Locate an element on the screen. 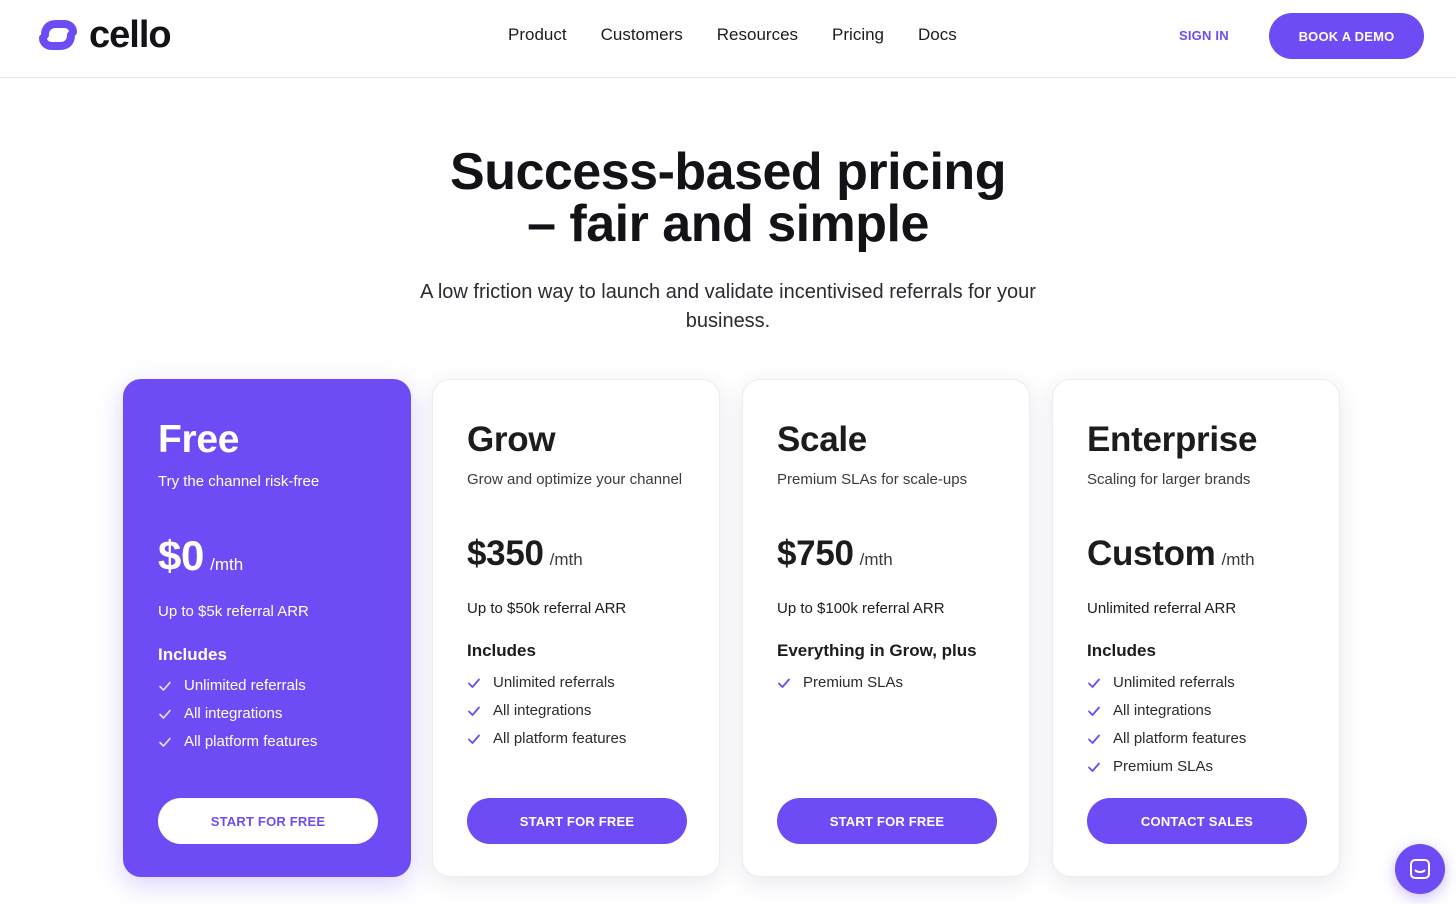  plan-name: Enterprise is located at coordinates (1172, 439).